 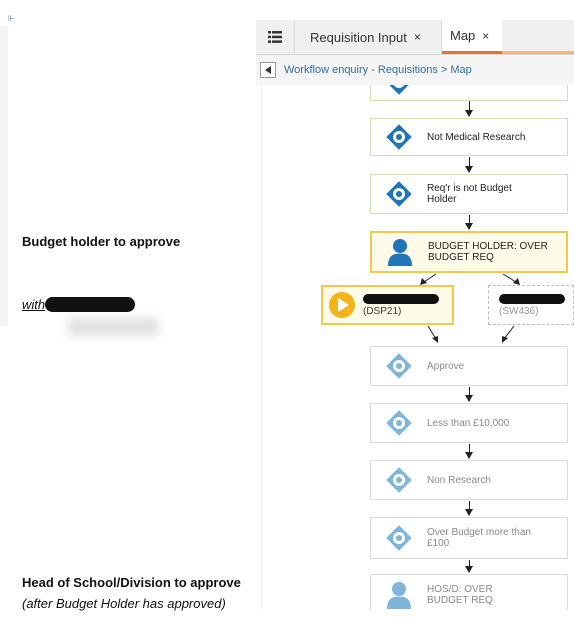 I want to click on node-label: Non Research, so click(x=459, y=480).